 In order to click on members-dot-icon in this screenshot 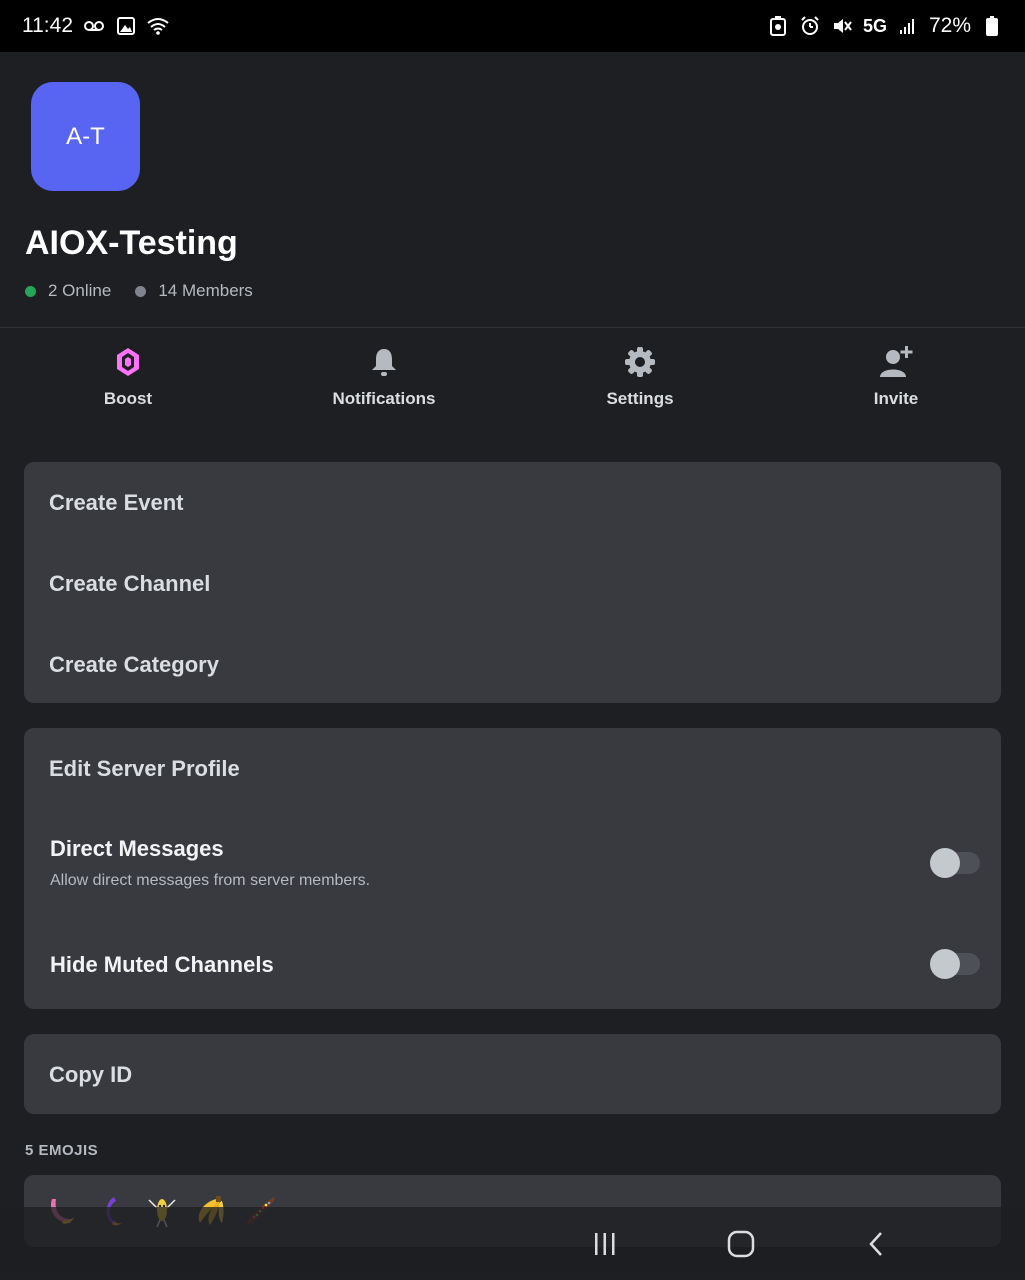, I will do `click(141, 291)`.